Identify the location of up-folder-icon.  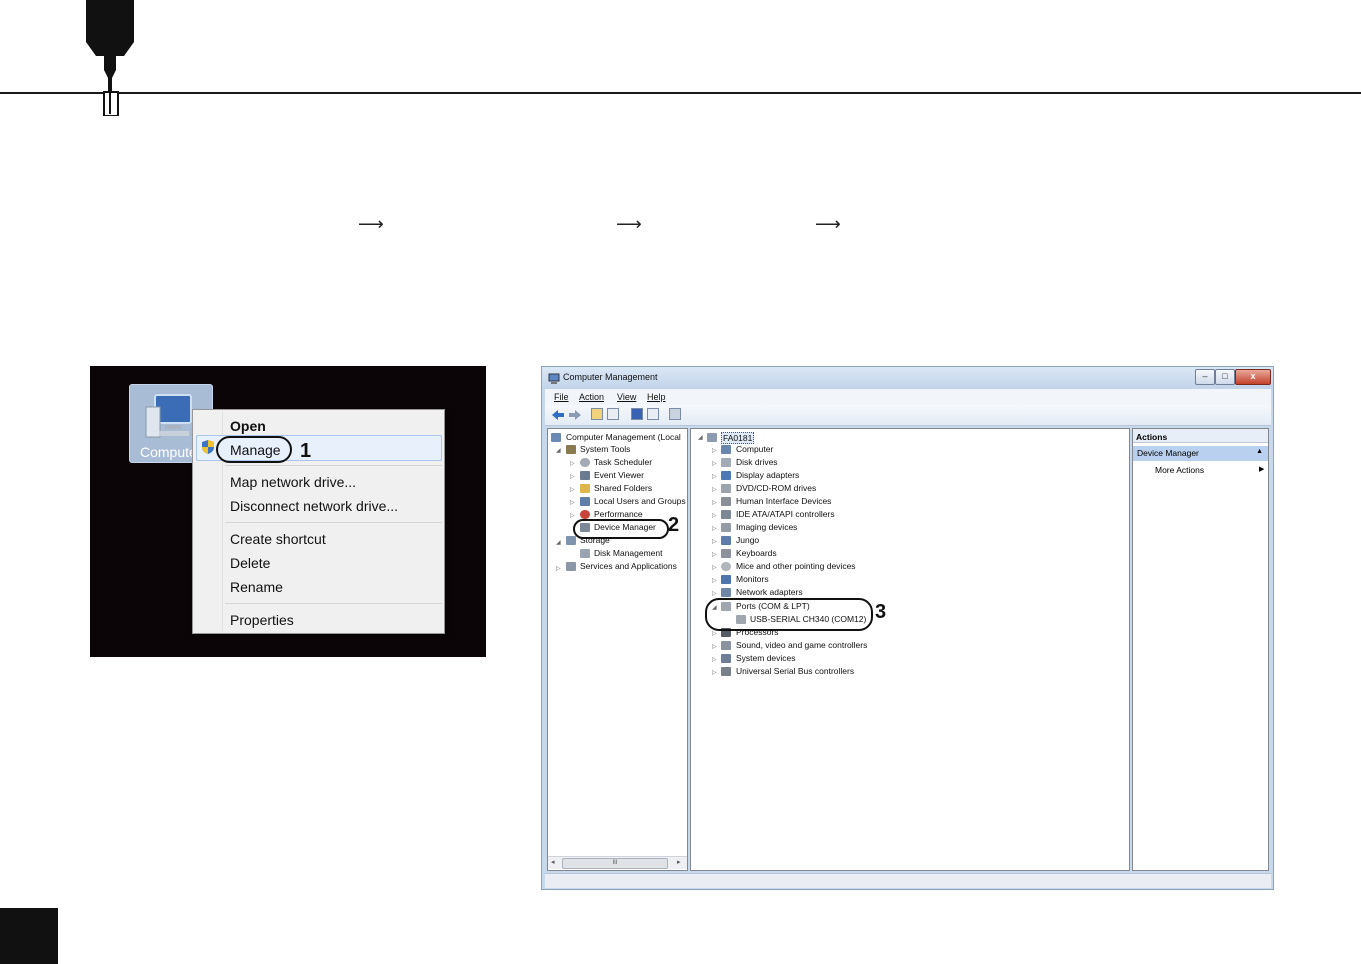
(597, 414).